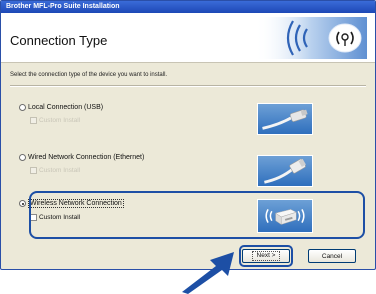 This screenshot has width=376, height=294. Describe the element at coordinates (208, 273) in the screenshot. I see `pointer-arrow-icon` at that location.